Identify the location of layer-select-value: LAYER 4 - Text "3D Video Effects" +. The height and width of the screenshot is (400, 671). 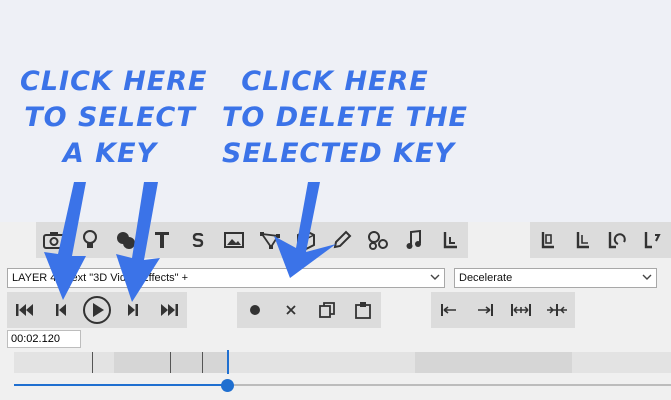
(100, 278).